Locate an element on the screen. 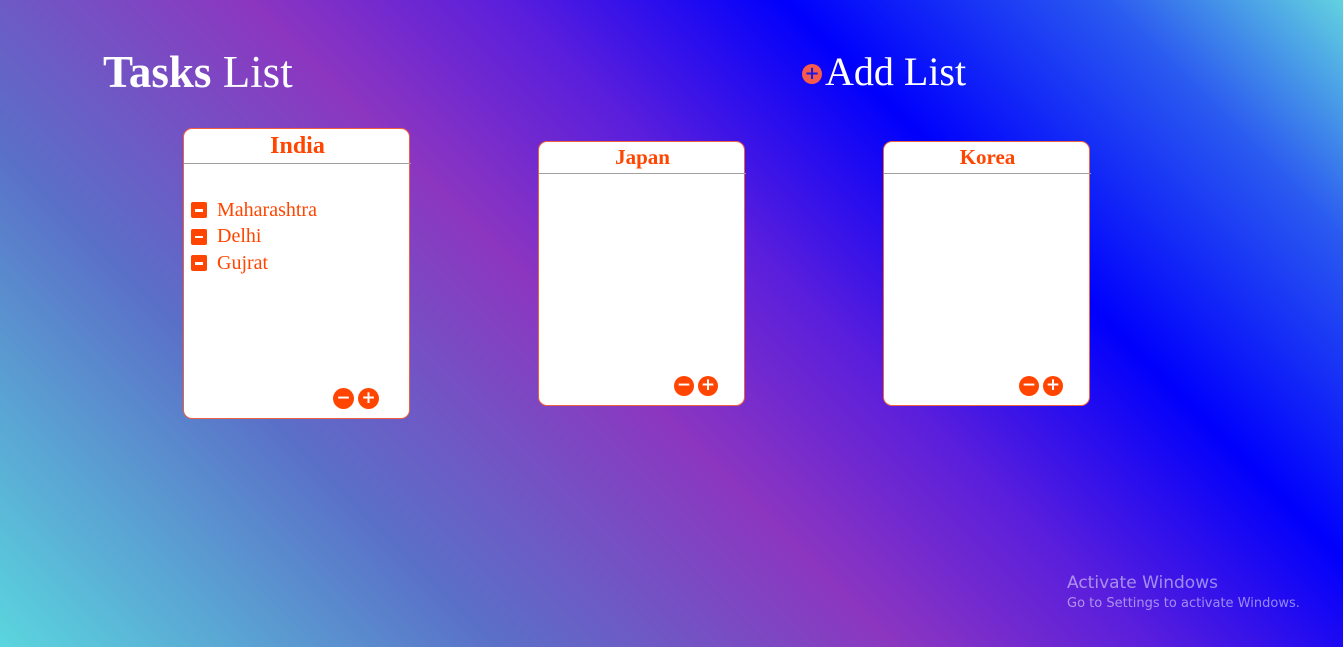  list-item: Delhi is located at coordinates (296, 237).